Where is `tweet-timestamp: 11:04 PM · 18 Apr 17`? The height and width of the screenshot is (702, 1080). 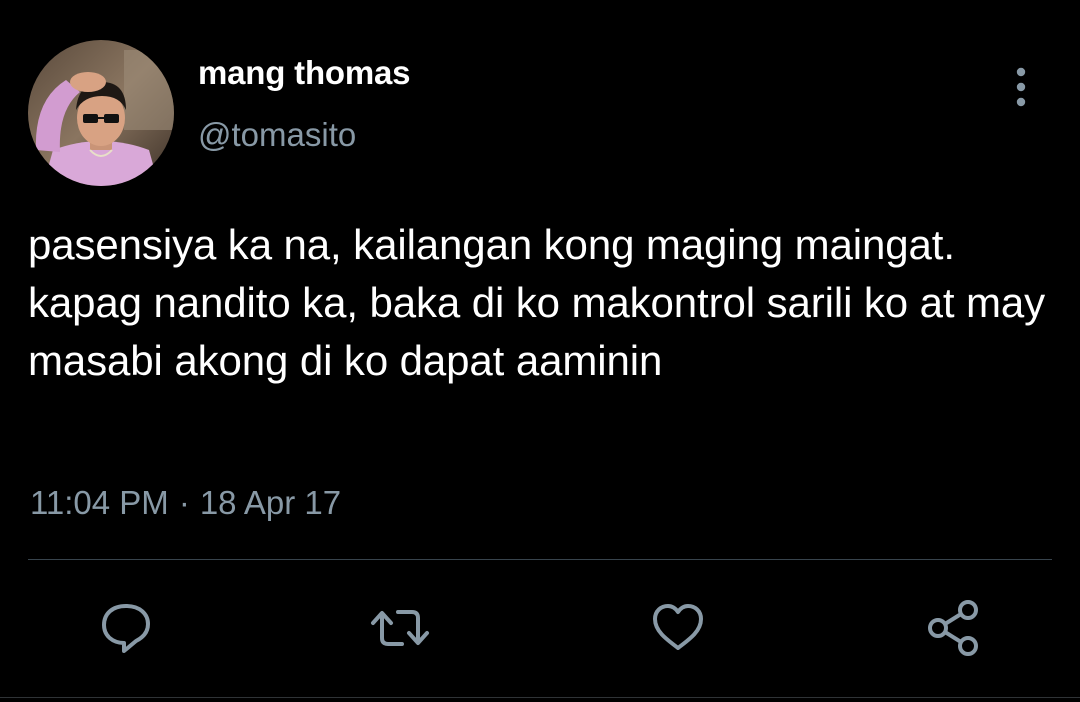
tweet-timestamp: 11:04 PM · 18 Apr 17 is located at coordinates (185, 503).